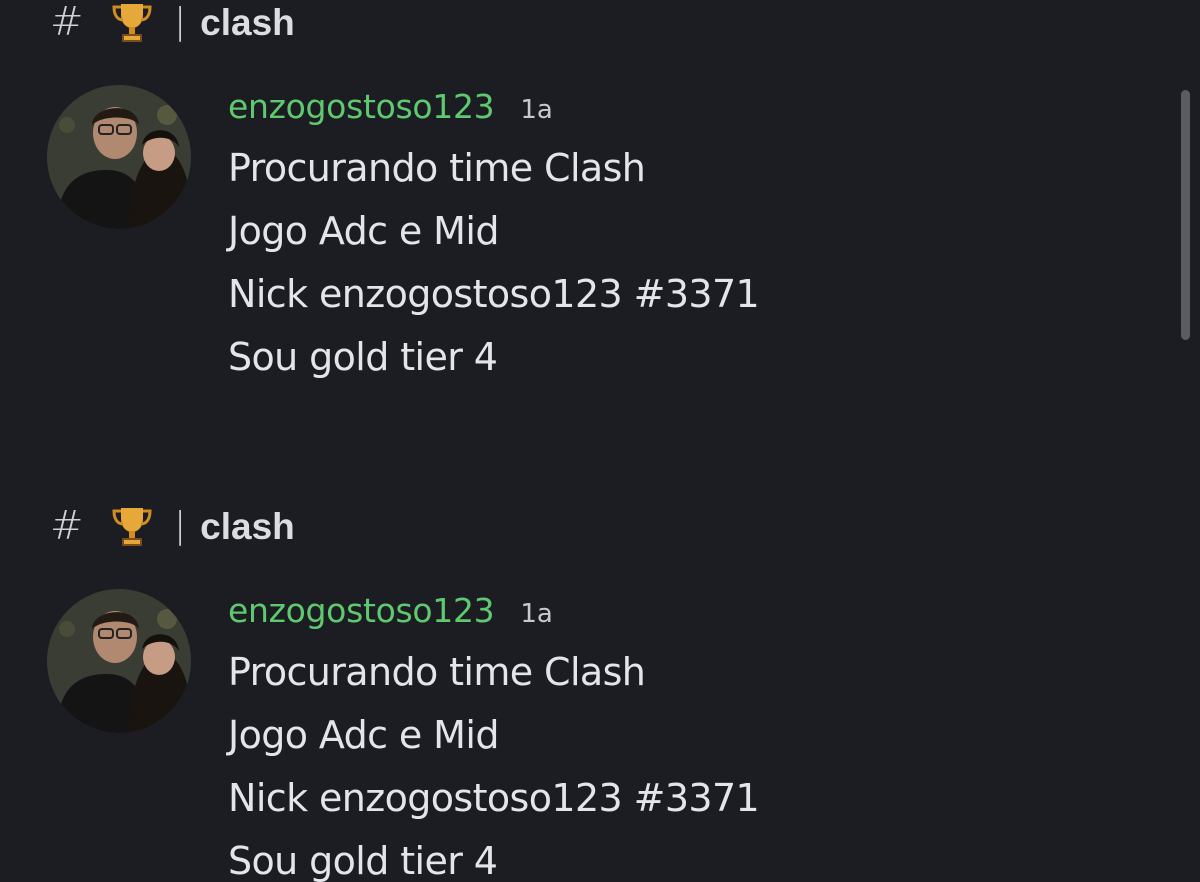 Image resolution: width=1200 pixels, height=882 pixels. I want to click on scrollbar, so click(1185, 215).